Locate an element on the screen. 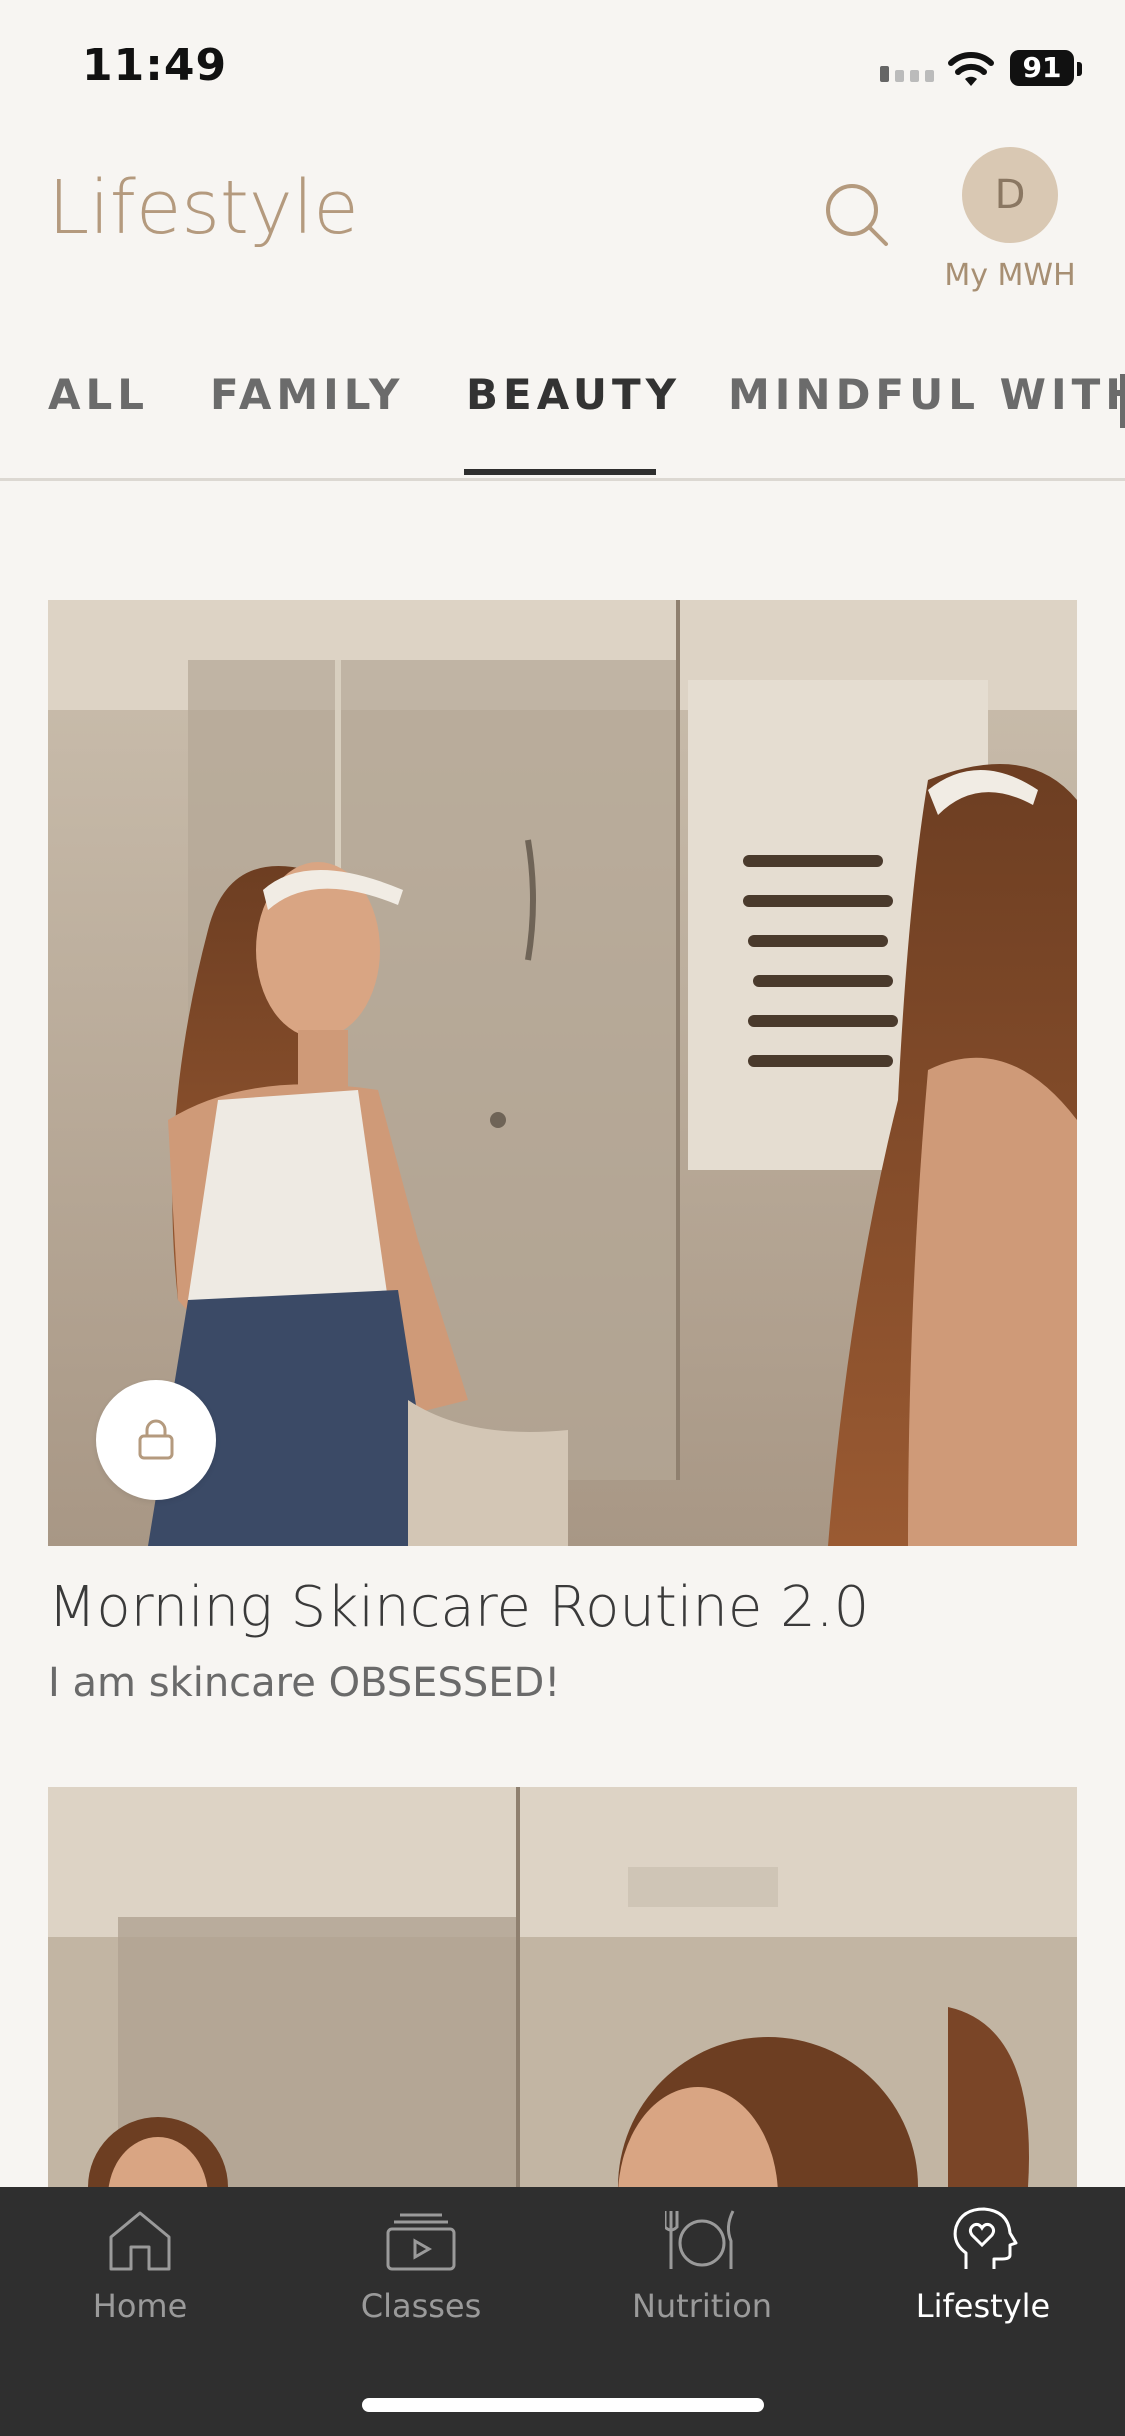 The image size is (1125, 2436). status-time: 11:49 is located at coordinates (155, 65).